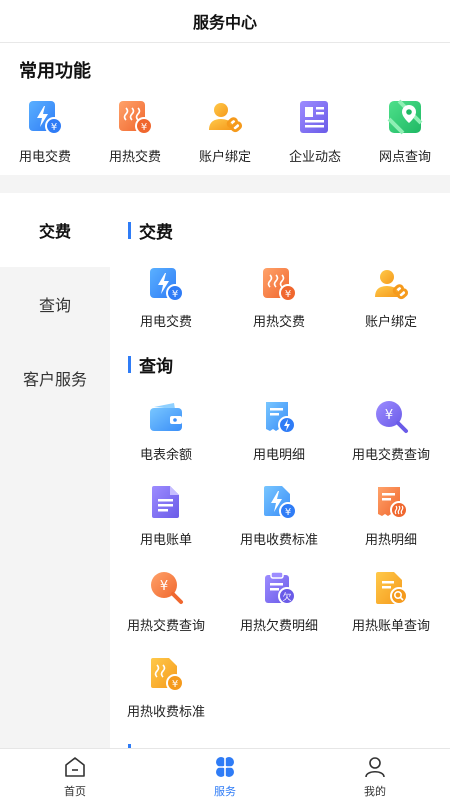 The width and height of the screenshot is (450, 800). I want to click on grid-item-heat-pay-query: 用热交费查询, so click(166, 605).